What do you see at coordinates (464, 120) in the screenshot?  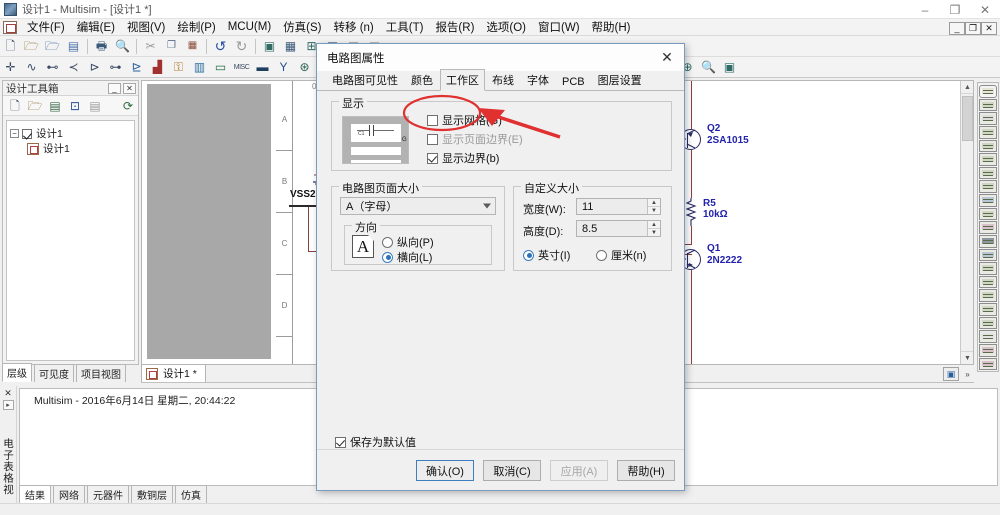 I see `show-grid-checkbox: 显示网格(G)` at bounding box center [464, 120].